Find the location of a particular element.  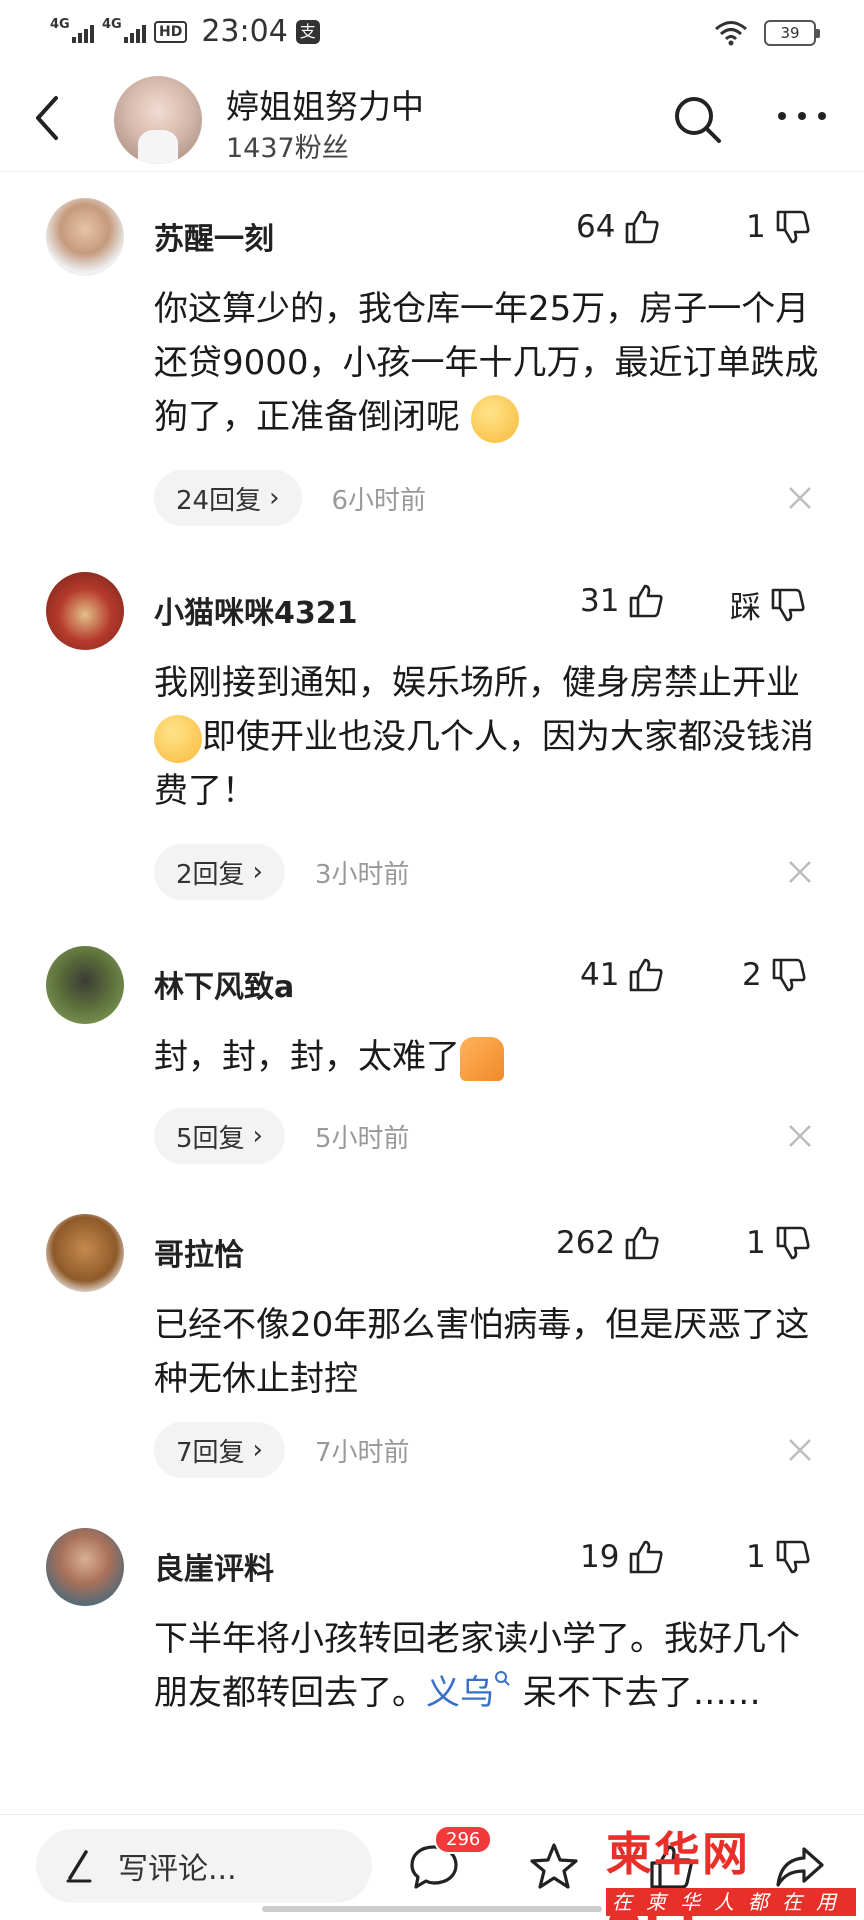

home-indicator is located at coordinates (432, 1909).